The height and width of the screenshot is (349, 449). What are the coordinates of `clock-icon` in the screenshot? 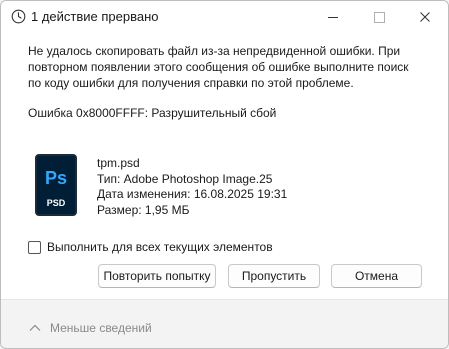 It's located at (18, 16).